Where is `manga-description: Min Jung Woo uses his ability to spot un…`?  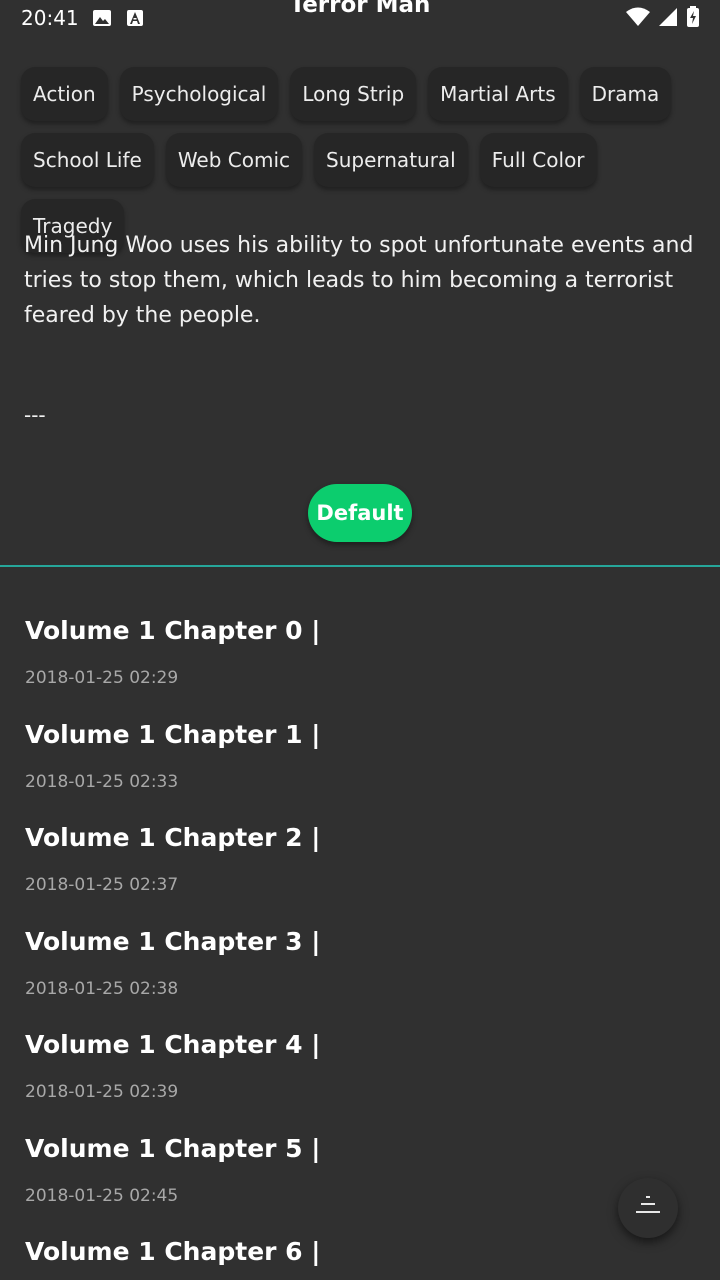
manga-description: Min Jung Woo uses his ability to spot un… is located at coordinates (359, 280).